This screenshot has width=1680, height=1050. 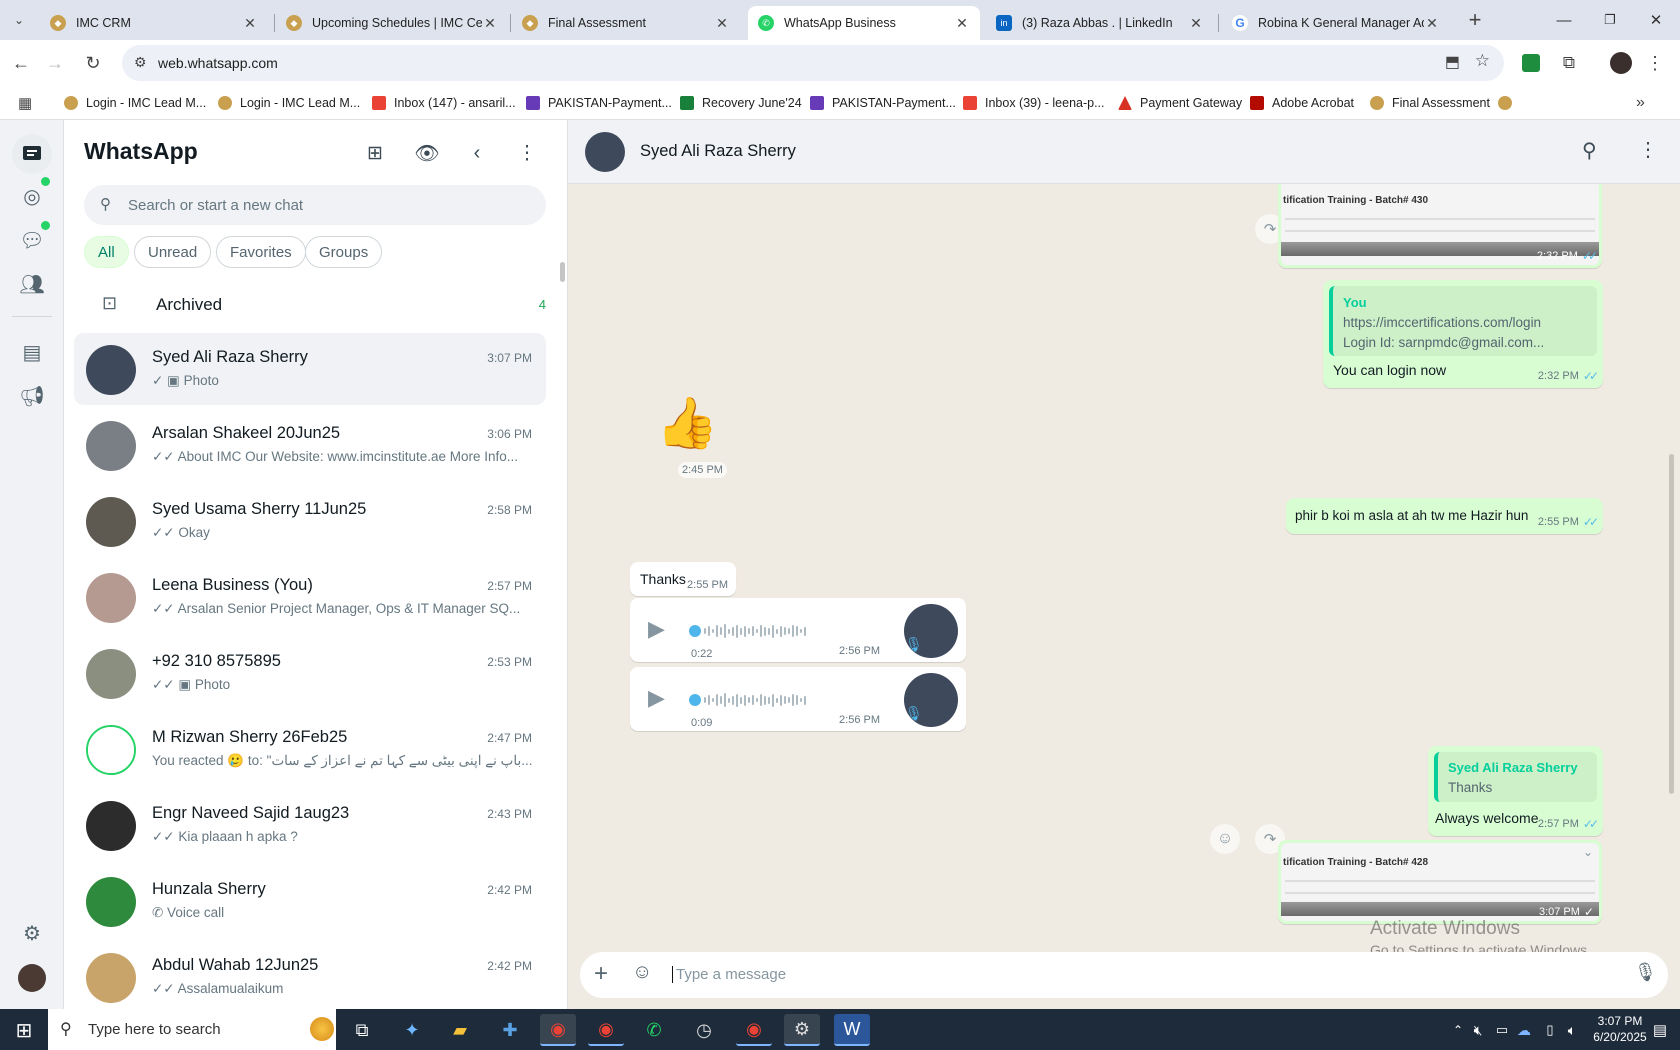 What do you see at coordinates (1655, 63) in the screenshot?
I see `browser-menu-icon: ⋮` at bounding box center [1655, 63].